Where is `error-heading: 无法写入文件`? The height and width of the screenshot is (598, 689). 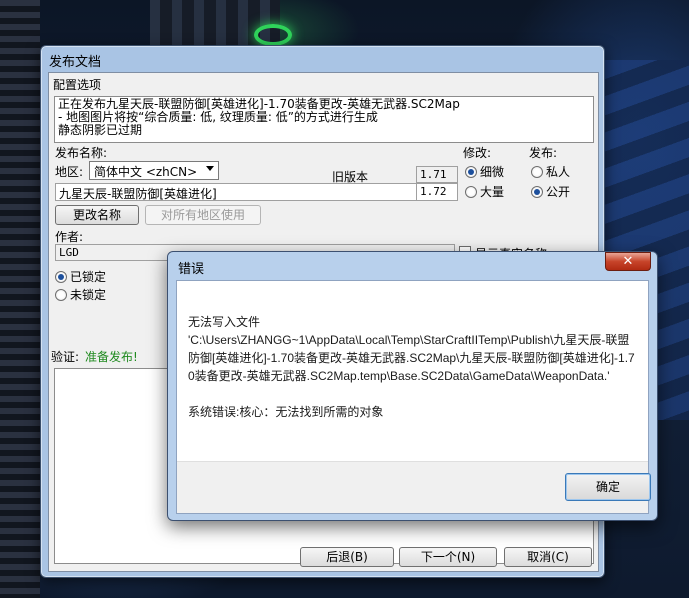 error-heading: 无法写入文件 is located at coordinates (224, 322).